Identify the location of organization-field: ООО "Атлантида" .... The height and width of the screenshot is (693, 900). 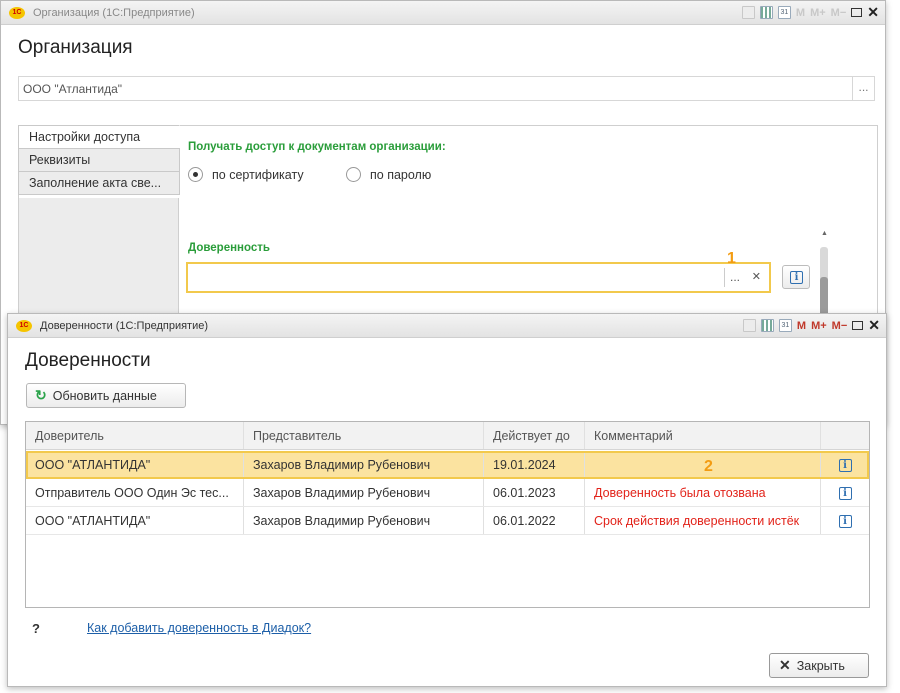
(446, 88).